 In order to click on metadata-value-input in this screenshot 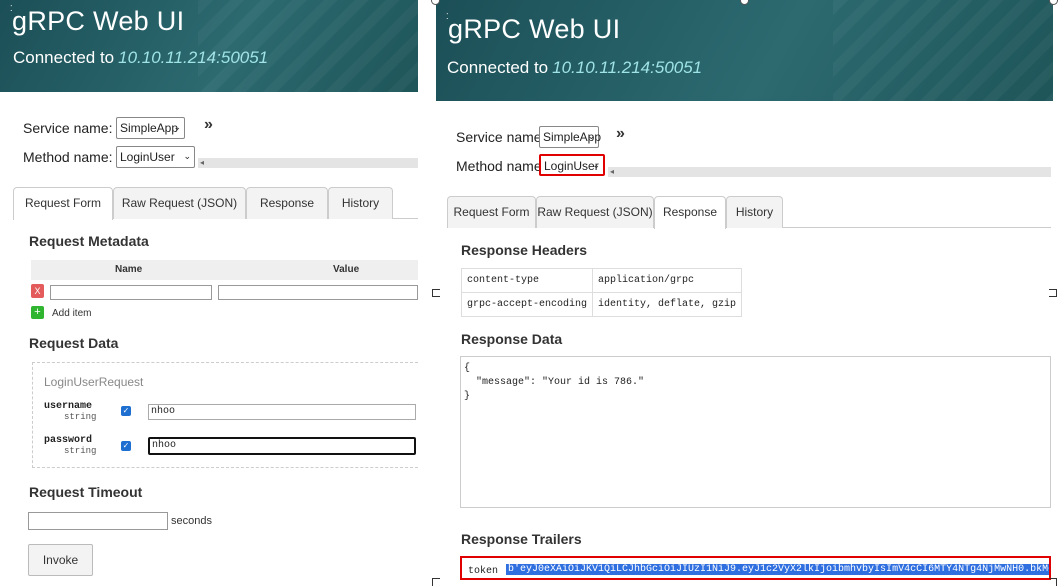, I will do `click(318, 292)`.